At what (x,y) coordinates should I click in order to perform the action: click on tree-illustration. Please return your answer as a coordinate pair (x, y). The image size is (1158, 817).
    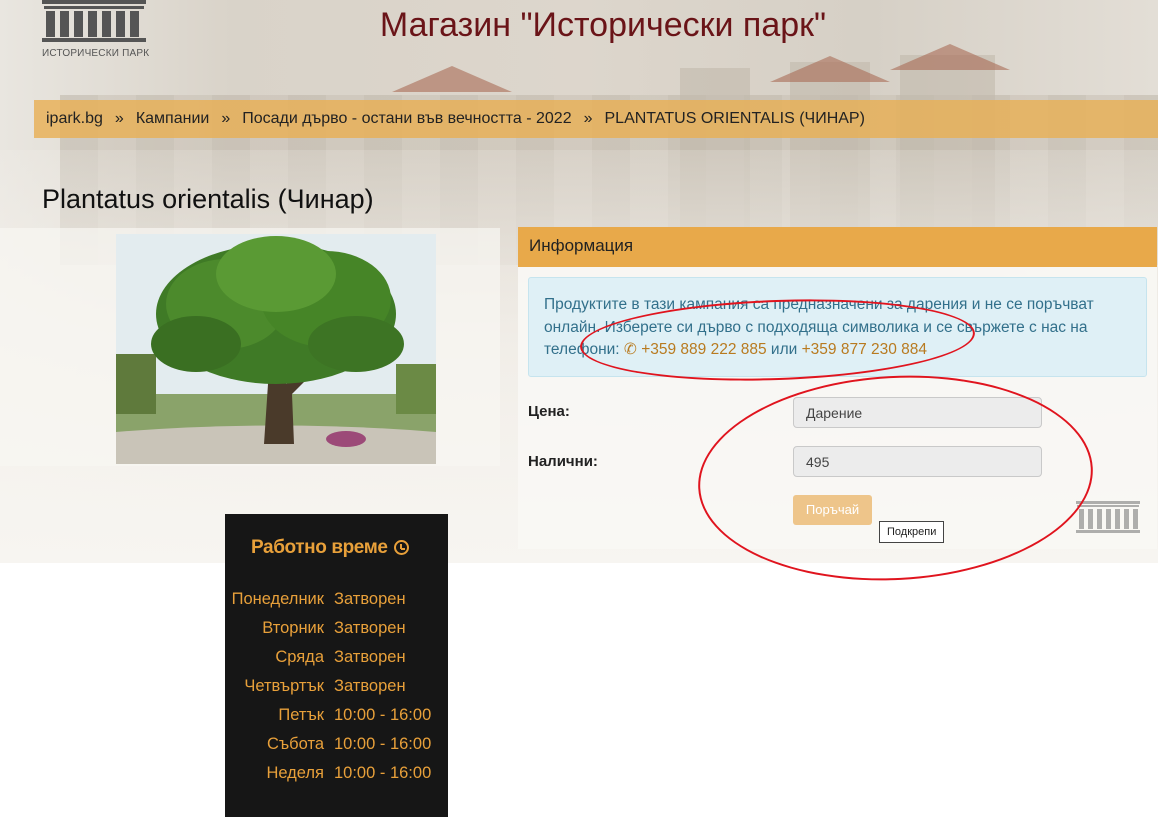
    Looking at the image, I should click on (276, 349).